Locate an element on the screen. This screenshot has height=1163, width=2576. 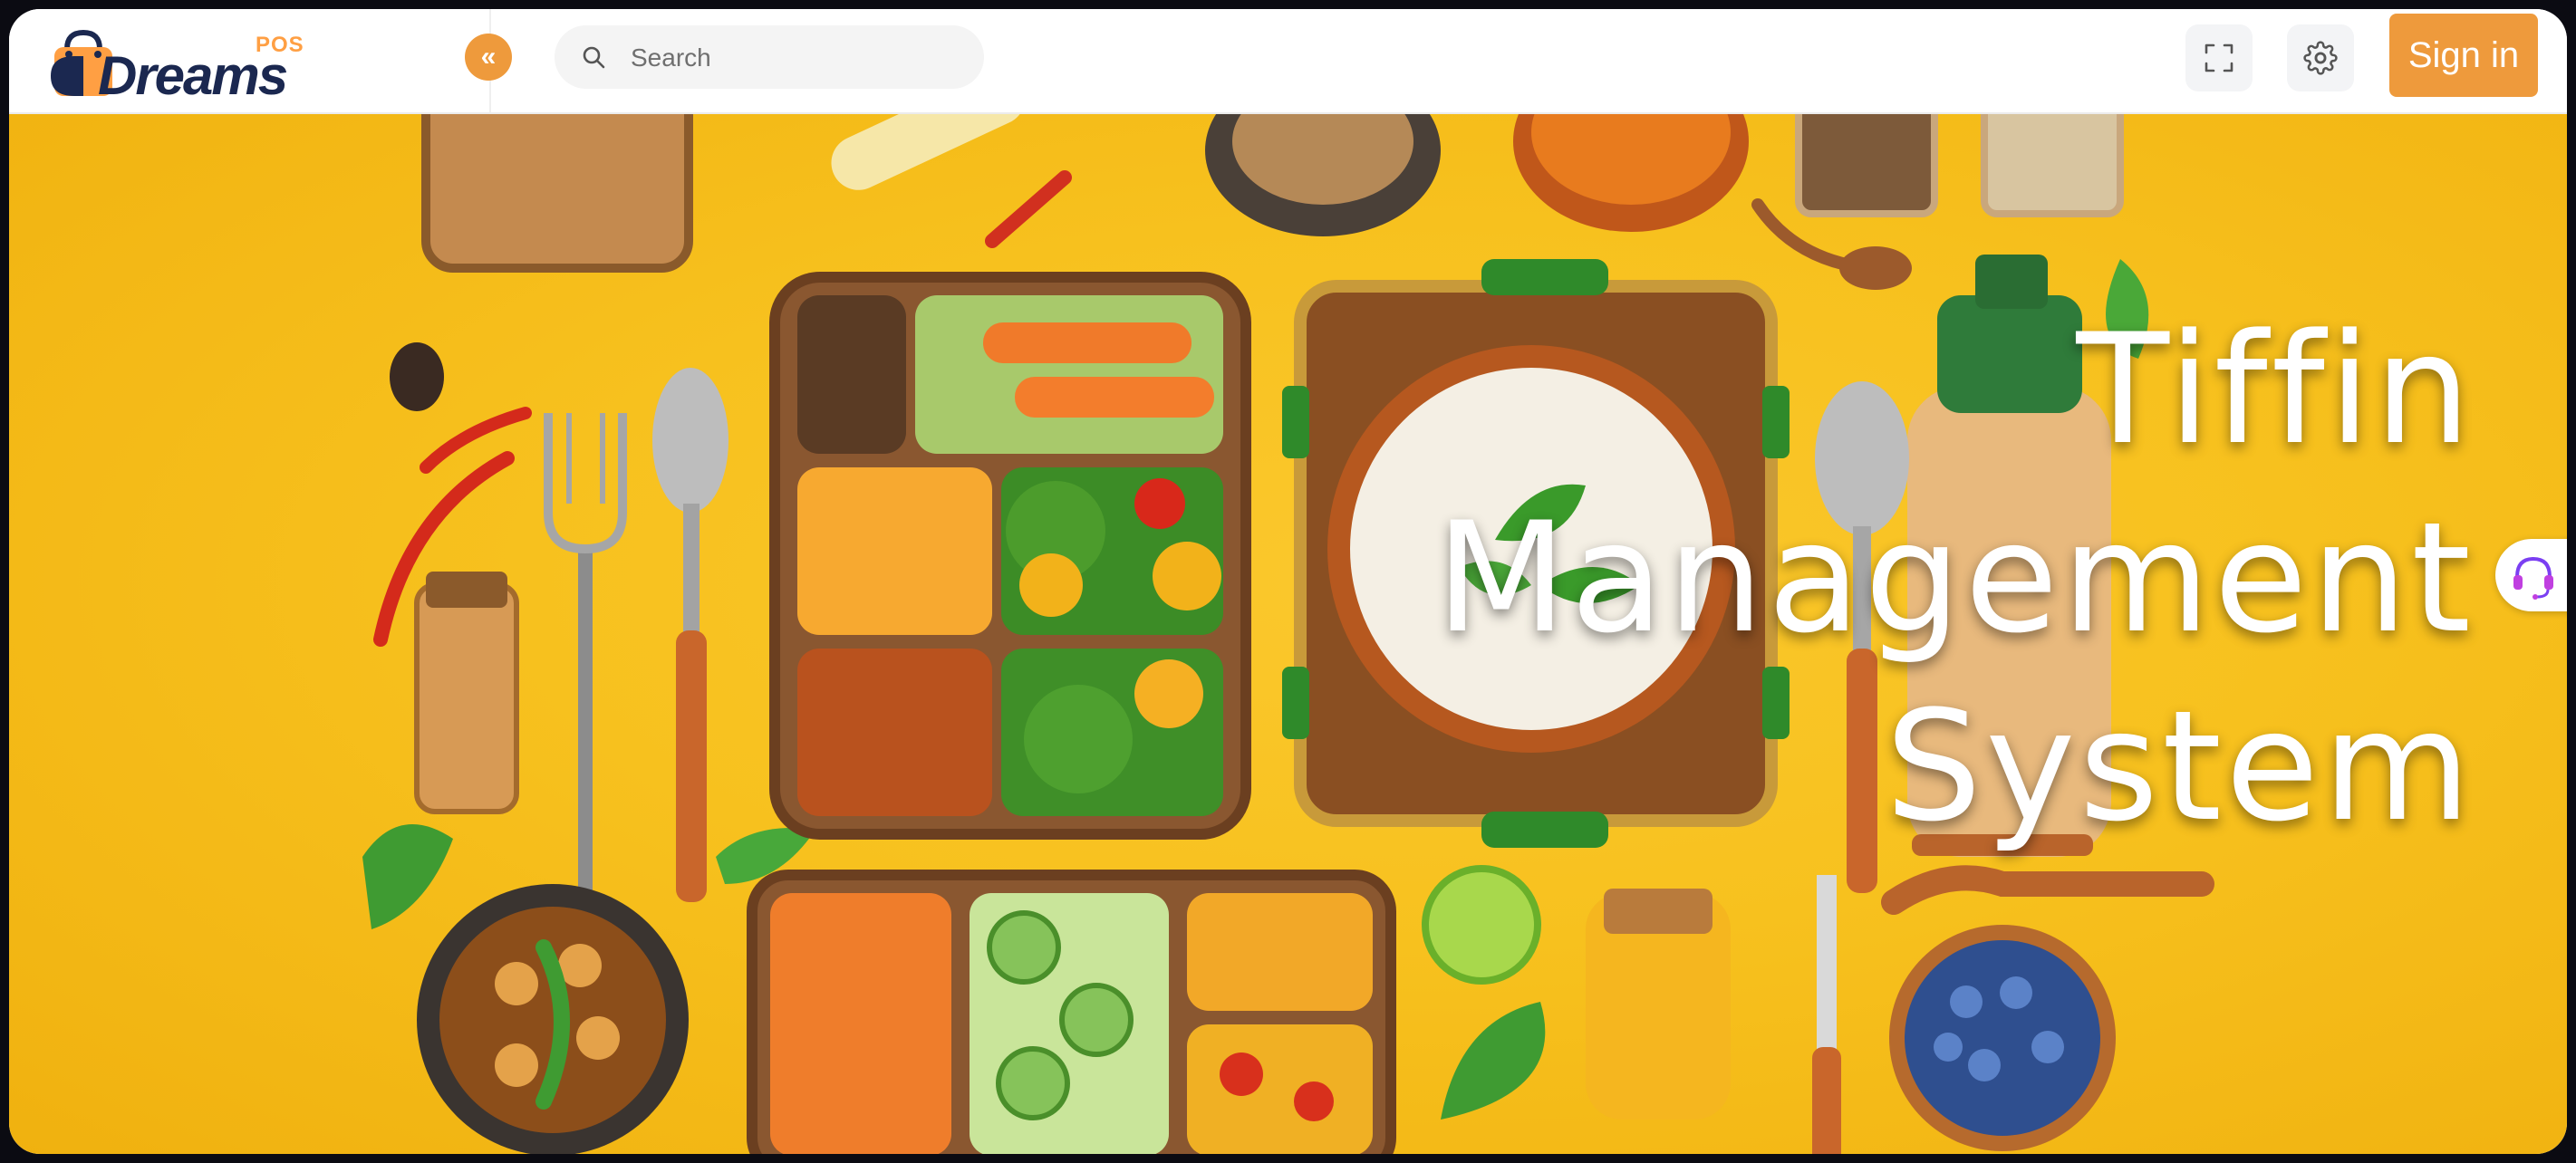
support-chat-button is located at coordinates (2531, 575).